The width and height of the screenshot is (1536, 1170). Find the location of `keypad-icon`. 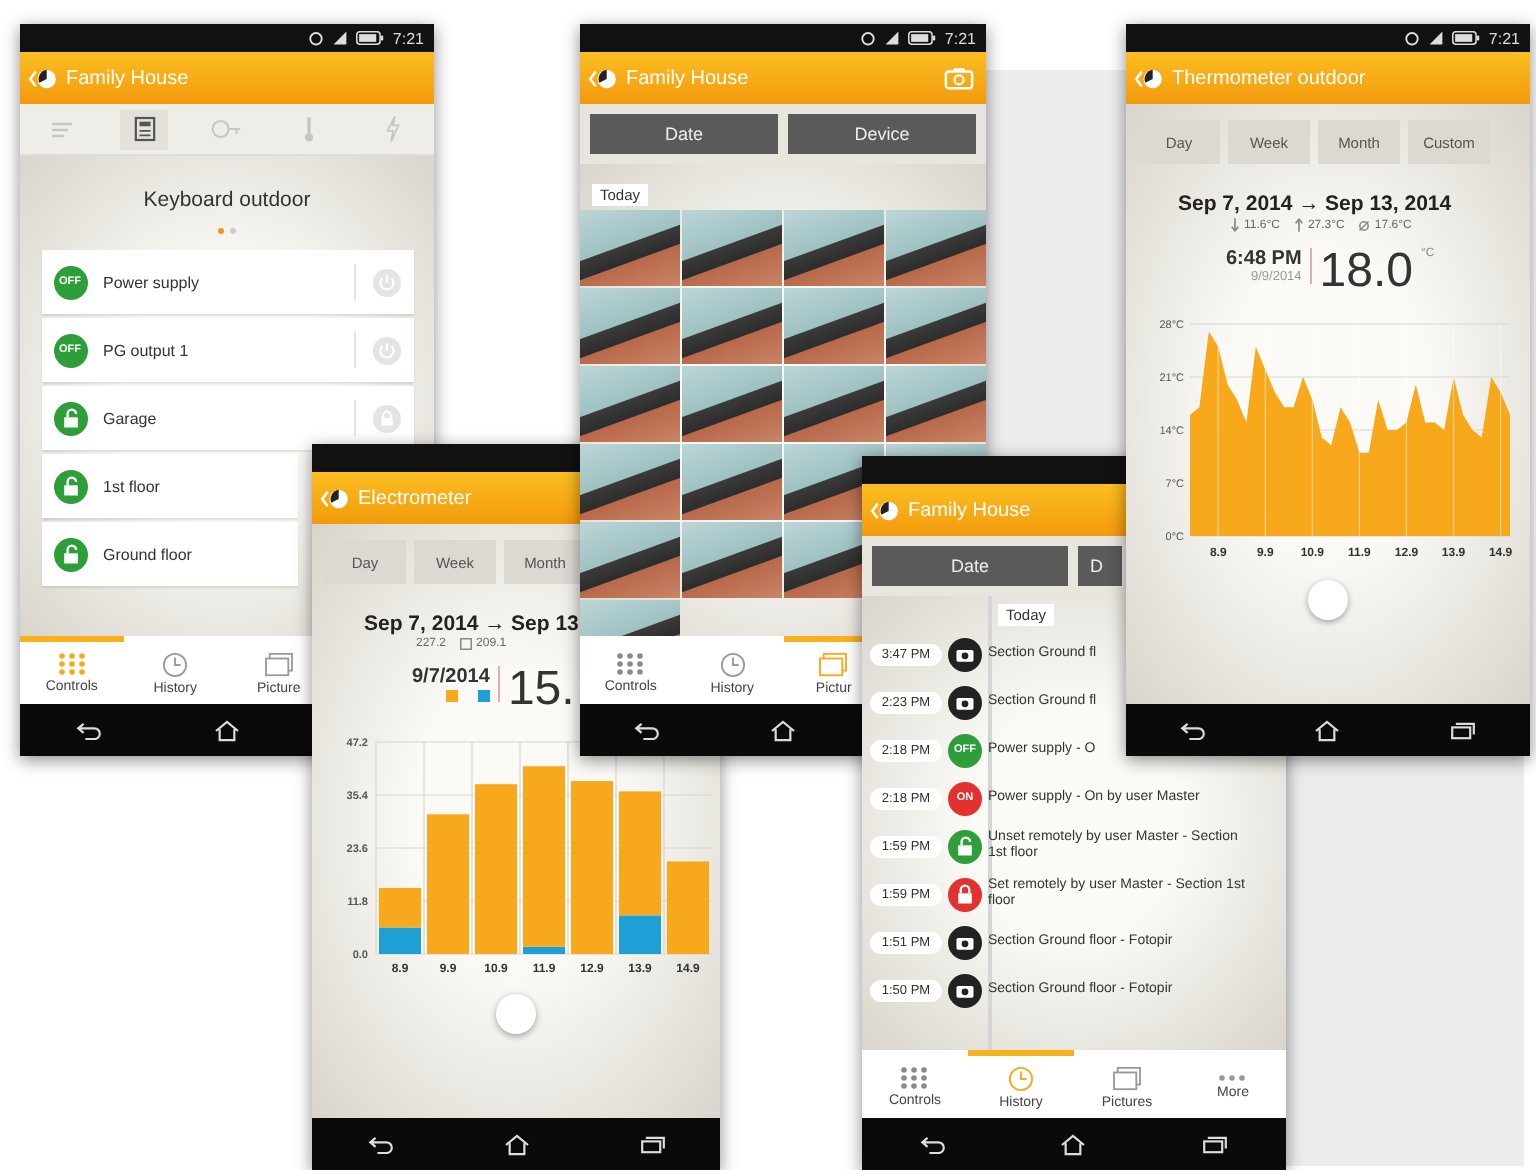

keypad-icon is located at coordinates (144, 129).